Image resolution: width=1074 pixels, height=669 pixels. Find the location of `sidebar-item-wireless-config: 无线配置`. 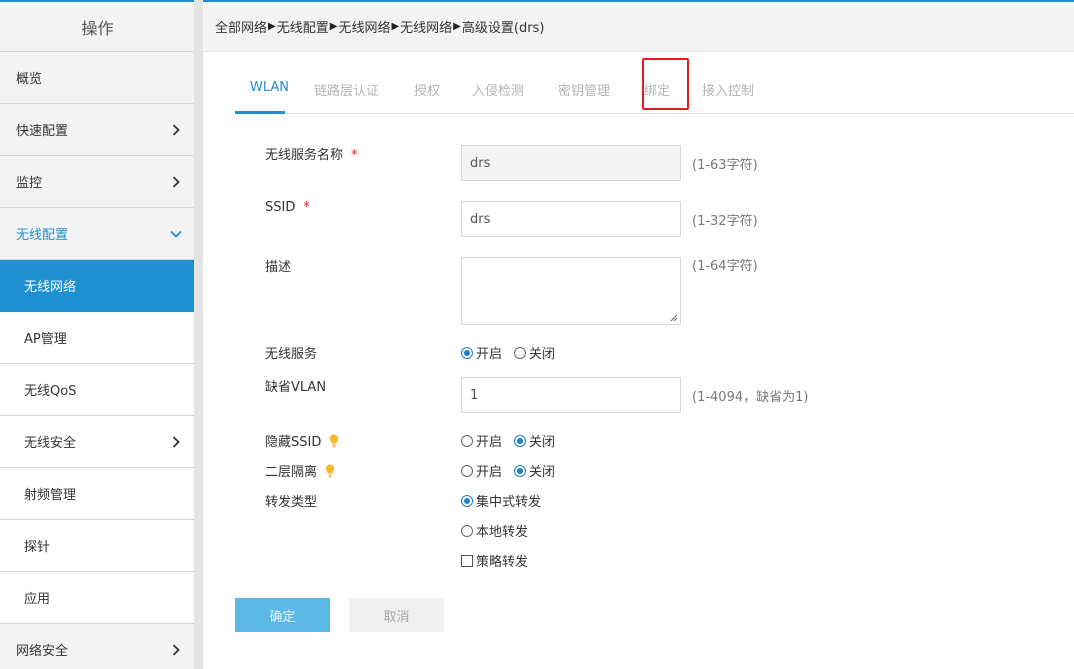

sidebar-item-wireless-config: 无线配置 is located at coordinates (97, 234).